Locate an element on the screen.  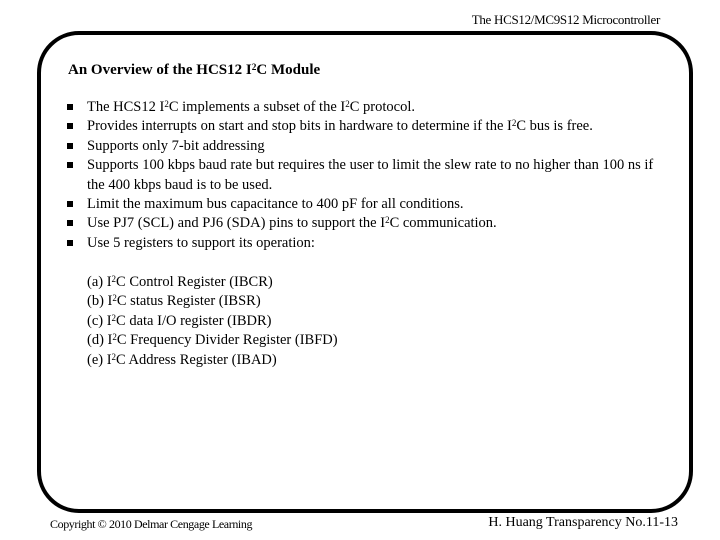
slide-title: An Overview of the HCS12 I2C Module is located at coordinates (194, 70).